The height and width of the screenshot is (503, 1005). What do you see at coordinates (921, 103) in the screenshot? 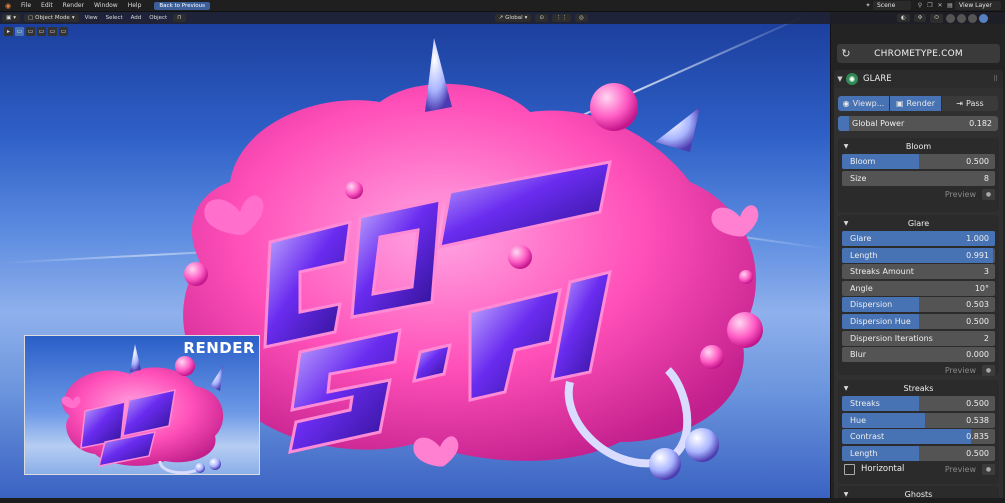
I see `tab-render-label: Render` at bounding box center [921, 103].